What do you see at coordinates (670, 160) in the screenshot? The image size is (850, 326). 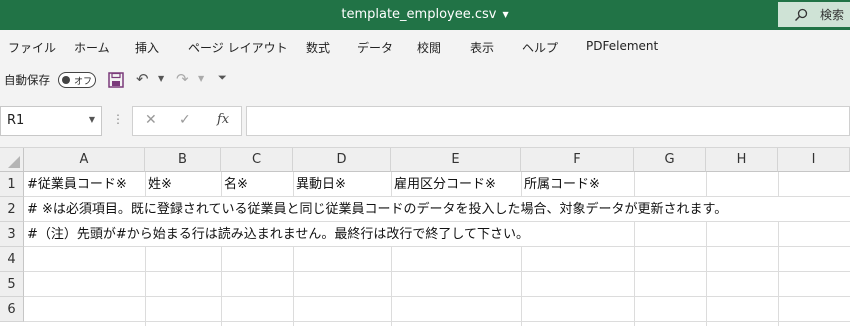 I see `column-header-g: G` at bounding box center [670, 160].